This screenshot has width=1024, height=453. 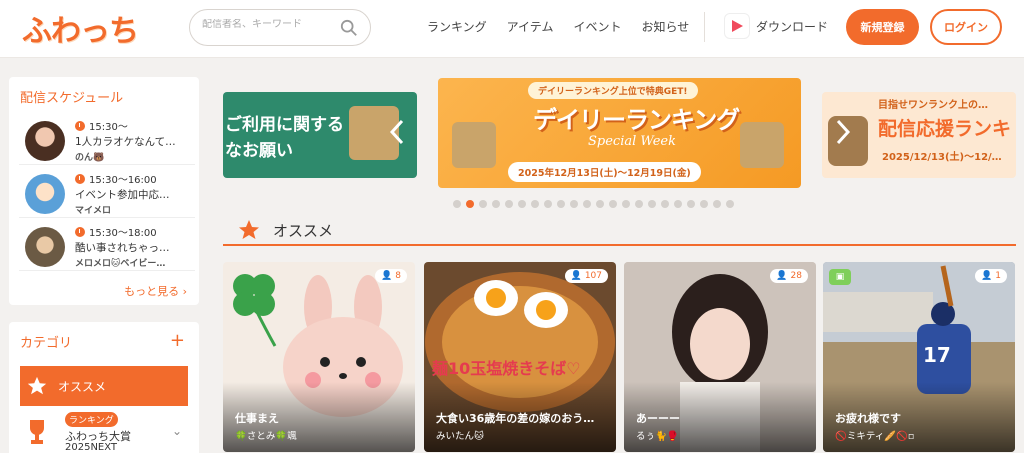 I want to click on trophy-icon, so click(x=37, y=432).